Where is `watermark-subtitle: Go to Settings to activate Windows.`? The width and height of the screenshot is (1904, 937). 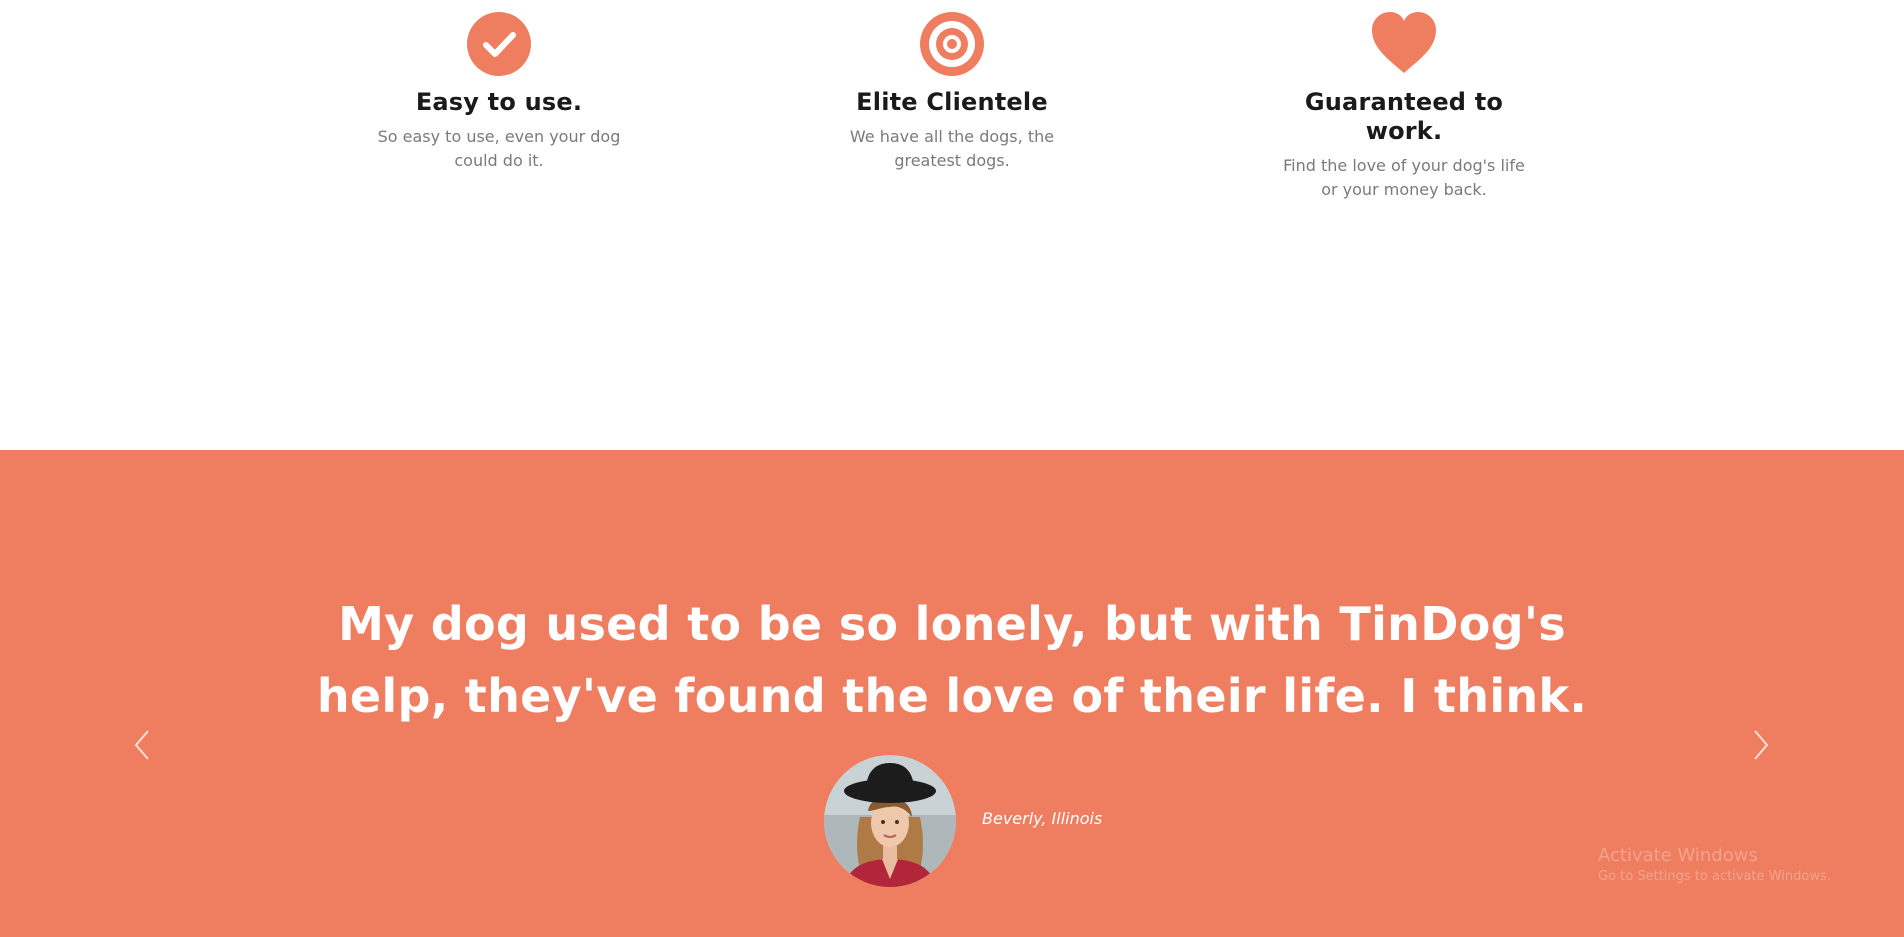 watermark-subtitle: Go to Settings to activate Windows. is located at coordinates (1714, 876).